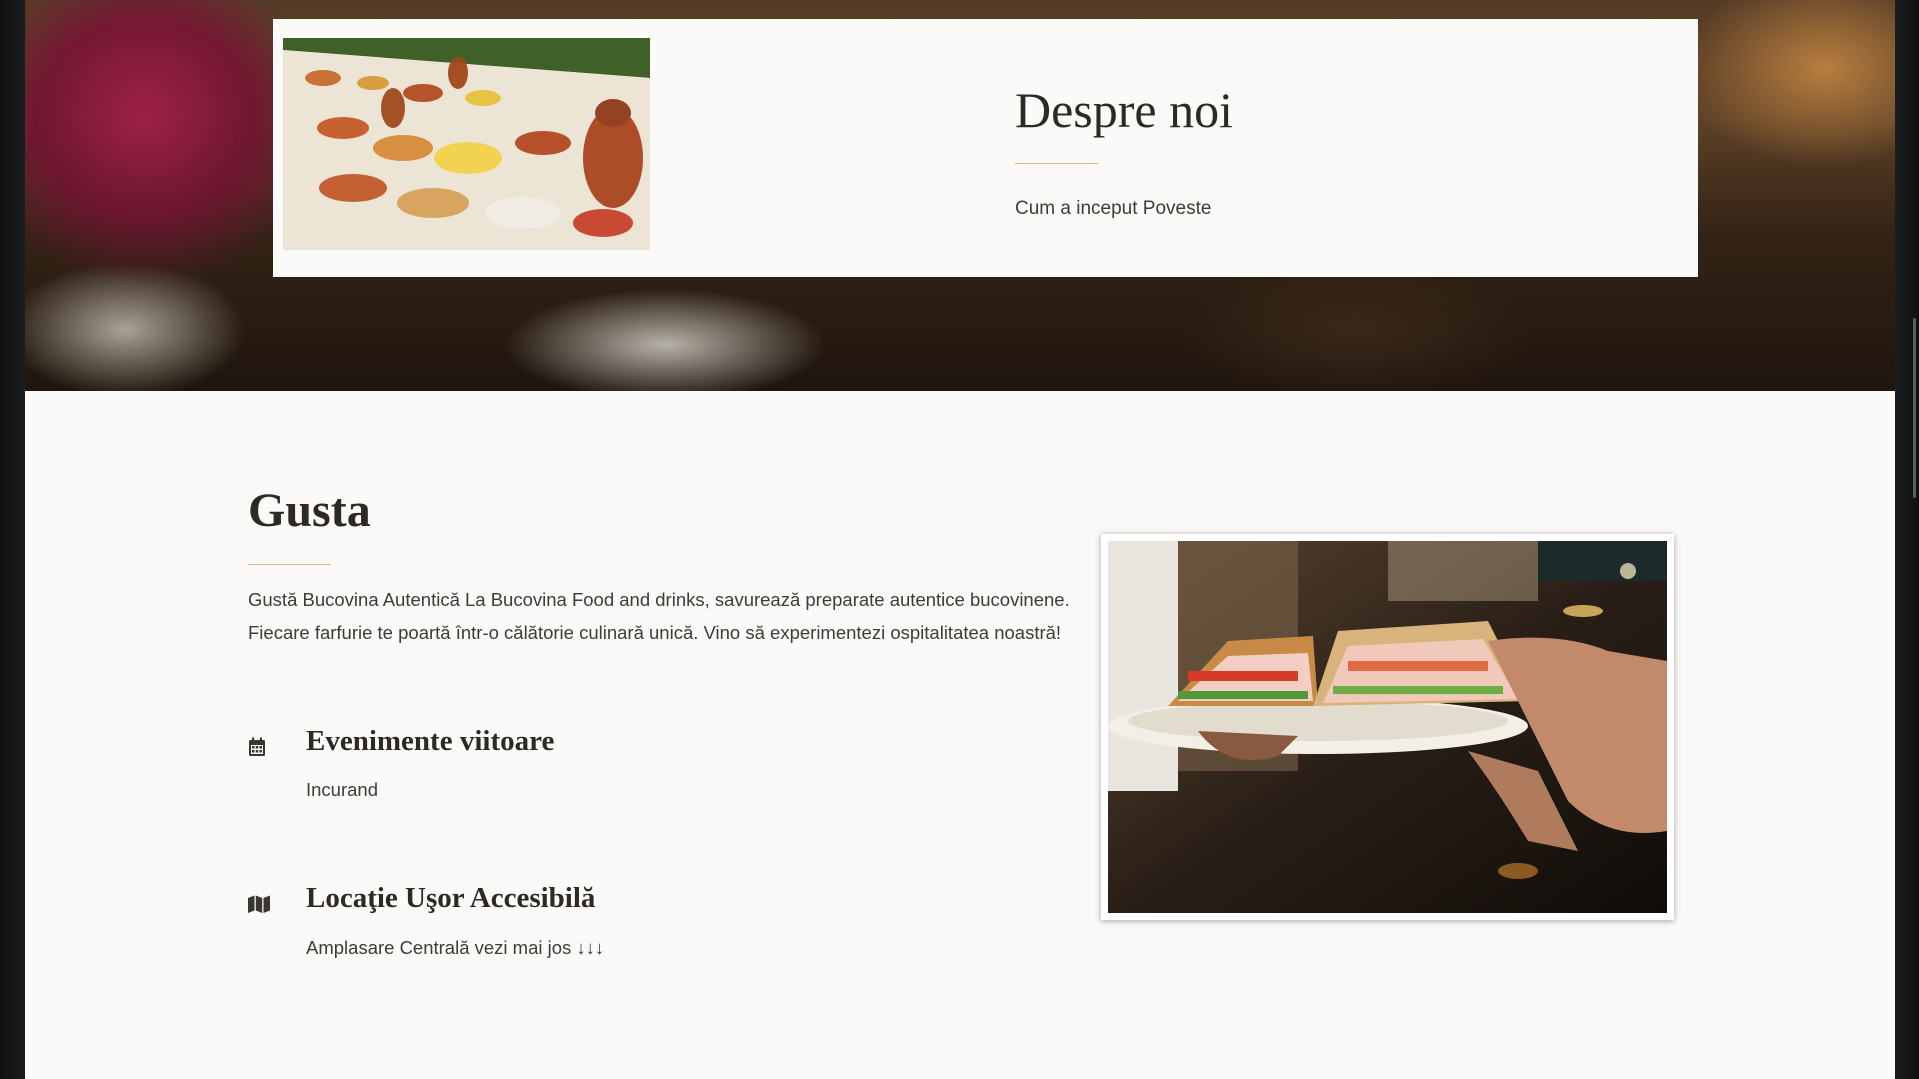  I want to click on feature-title-events: Evenimente viitoare, so click(430, 741).